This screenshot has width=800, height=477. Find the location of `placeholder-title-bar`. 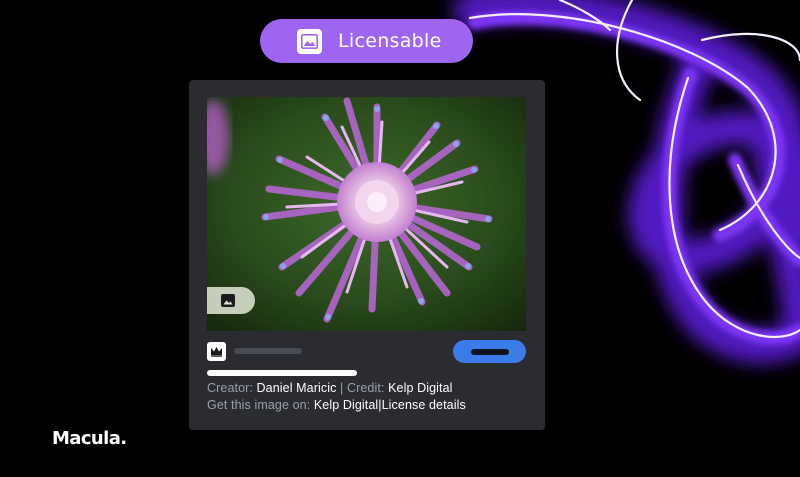

placeholder-title-bar is located at coordinates (282, 373).